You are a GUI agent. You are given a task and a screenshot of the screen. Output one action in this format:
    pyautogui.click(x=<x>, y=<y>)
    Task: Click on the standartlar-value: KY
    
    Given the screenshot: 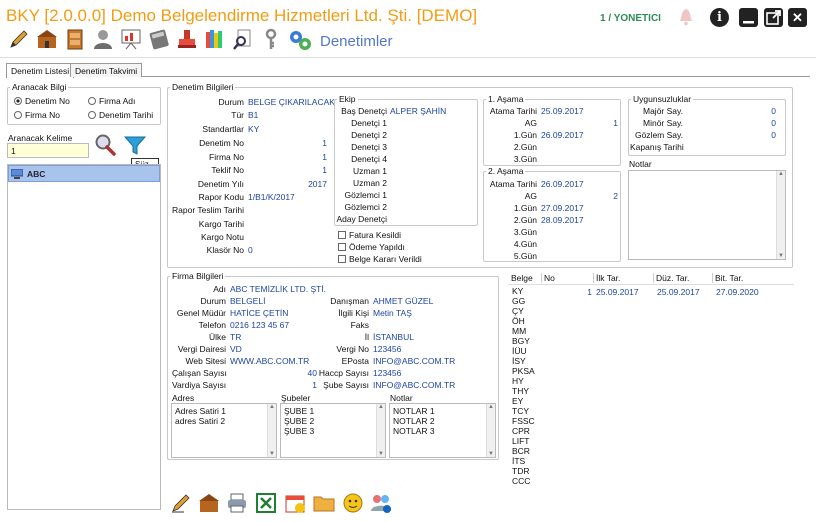 What is the action you would take?
    pyautogui.click(x=253, y=129)
    